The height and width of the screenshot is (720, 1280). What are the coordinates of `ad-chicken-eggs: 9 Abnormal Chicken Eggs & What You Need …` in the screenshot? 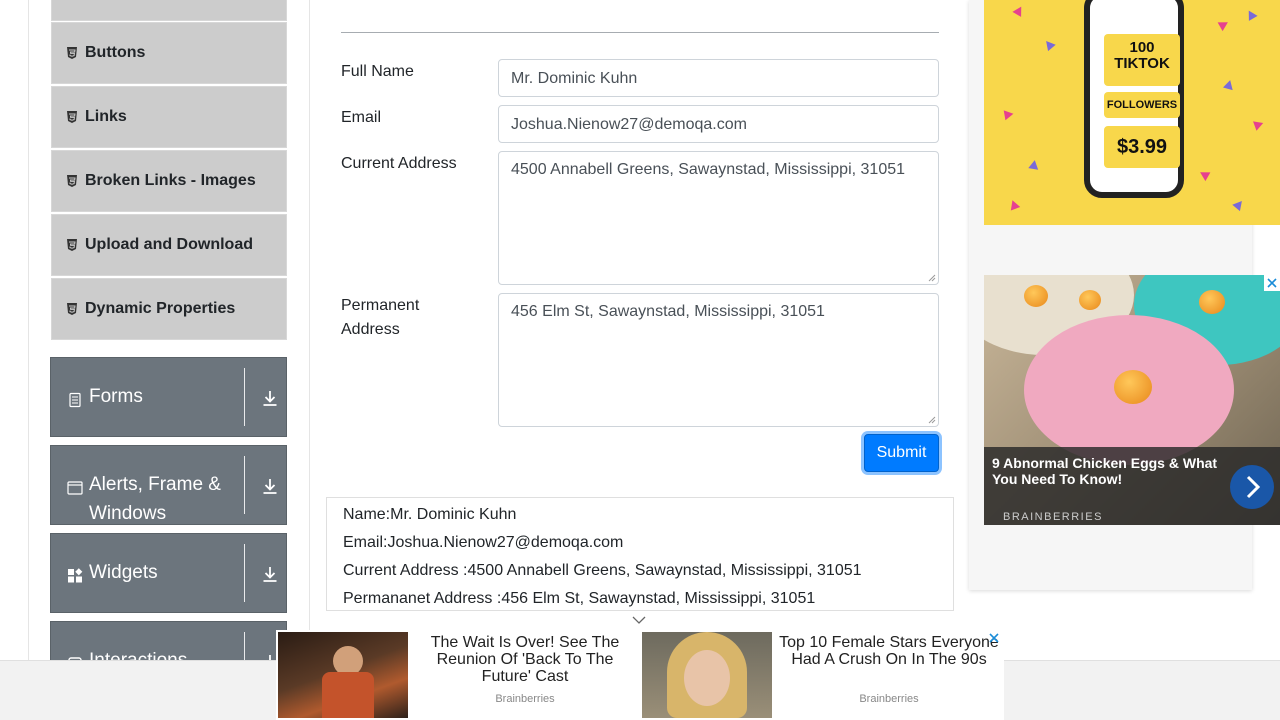 It's located at (1132, 400).